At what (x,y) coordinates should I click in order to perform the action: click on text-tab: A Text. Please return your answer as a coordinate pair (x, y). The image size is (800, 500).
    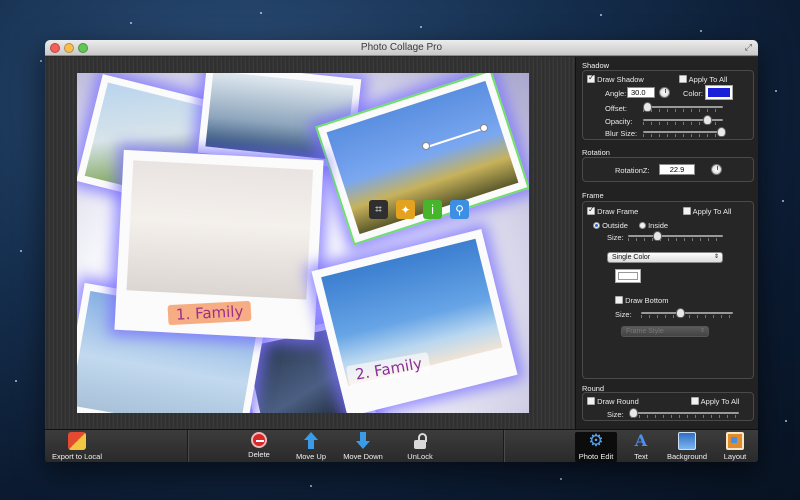
    Looking at the image, I should click on (641, 447).